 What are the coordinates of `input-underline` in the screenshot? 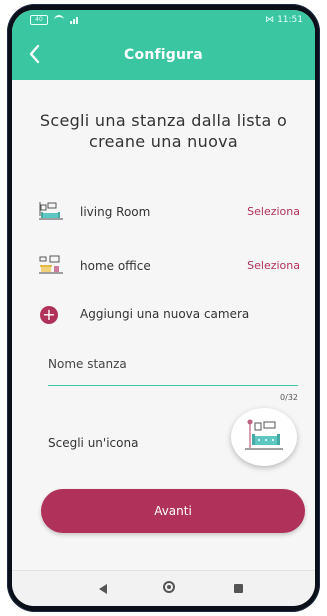 It's located at (173, 385).